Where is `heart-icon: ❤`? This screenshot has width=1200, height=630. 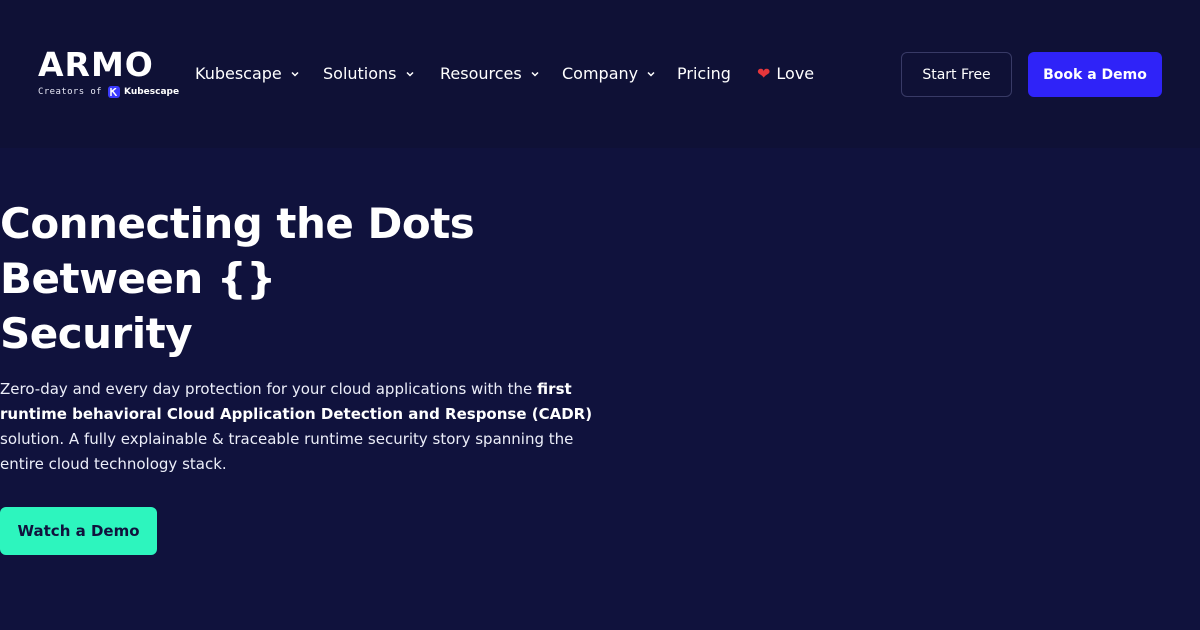
heart-icon: ❤ is located at coordinates (764, 73).